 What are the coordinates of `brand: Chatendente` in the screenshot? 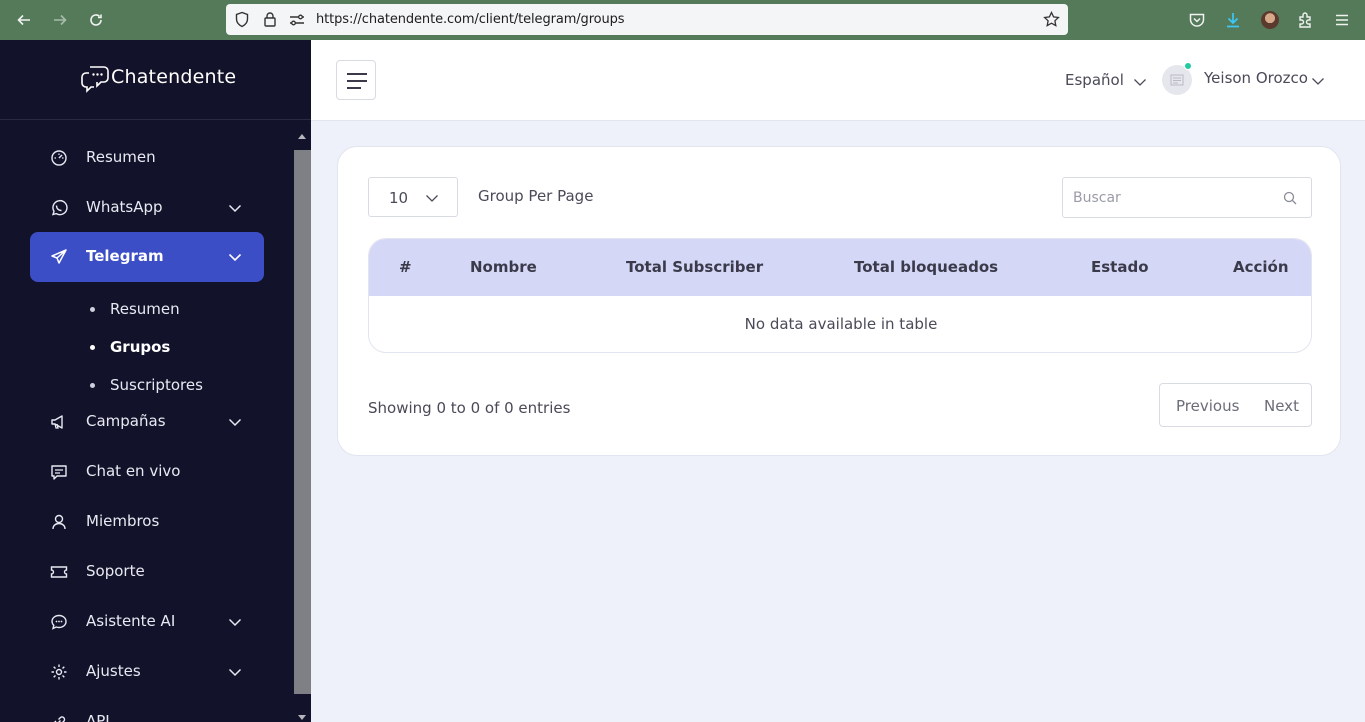 It's located at (155, 80).